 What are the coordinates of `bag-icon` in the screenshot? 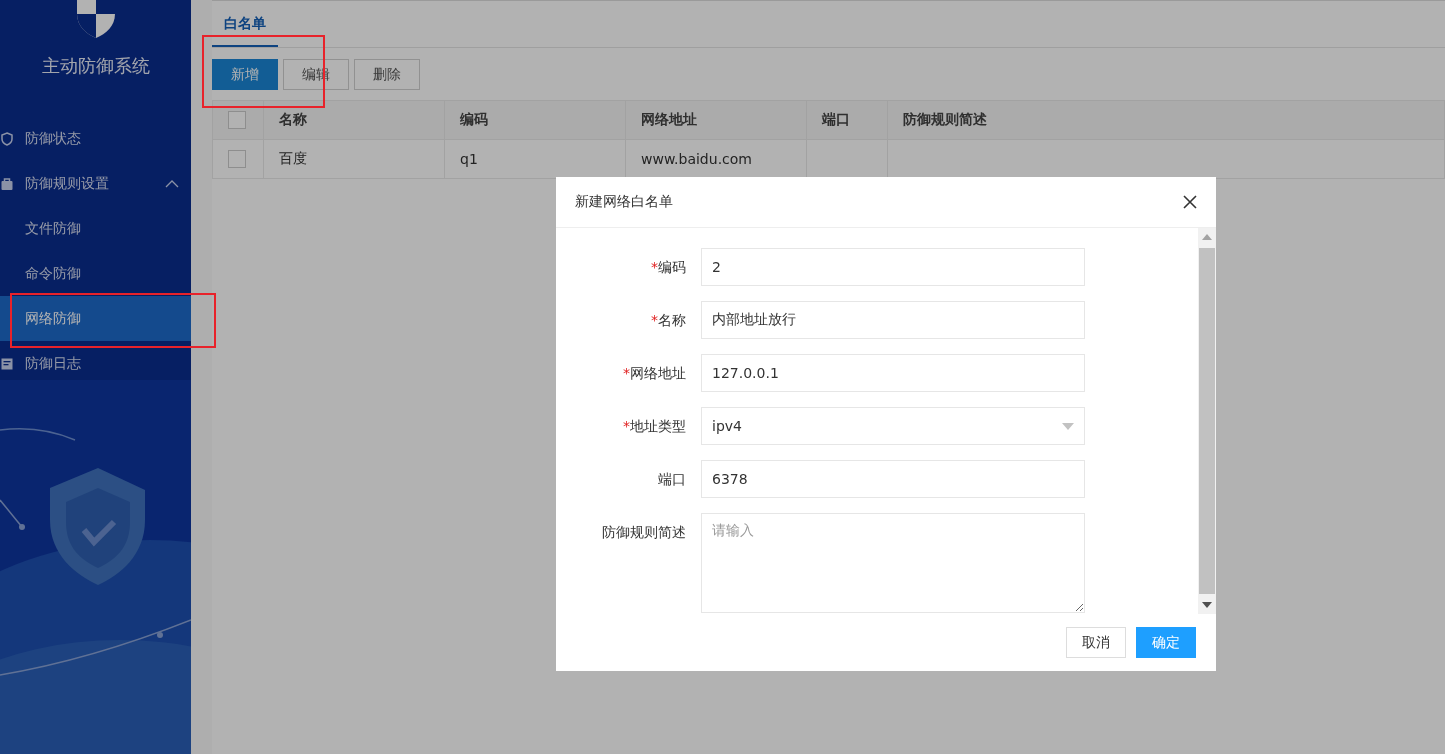 It's located at (7, 183).